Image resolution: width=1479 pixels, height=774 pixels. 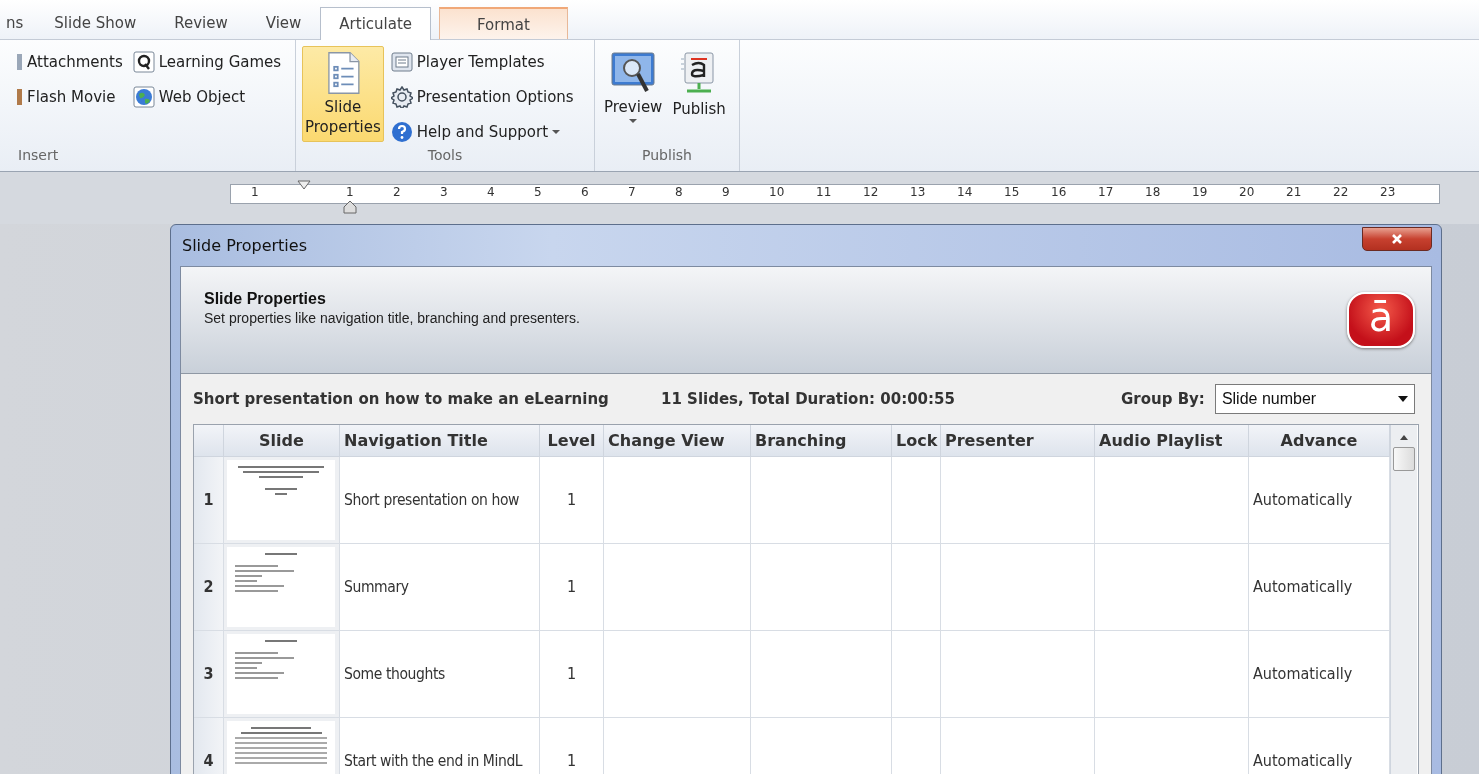 I want to click on close-button, so click(x=1397, y=238).